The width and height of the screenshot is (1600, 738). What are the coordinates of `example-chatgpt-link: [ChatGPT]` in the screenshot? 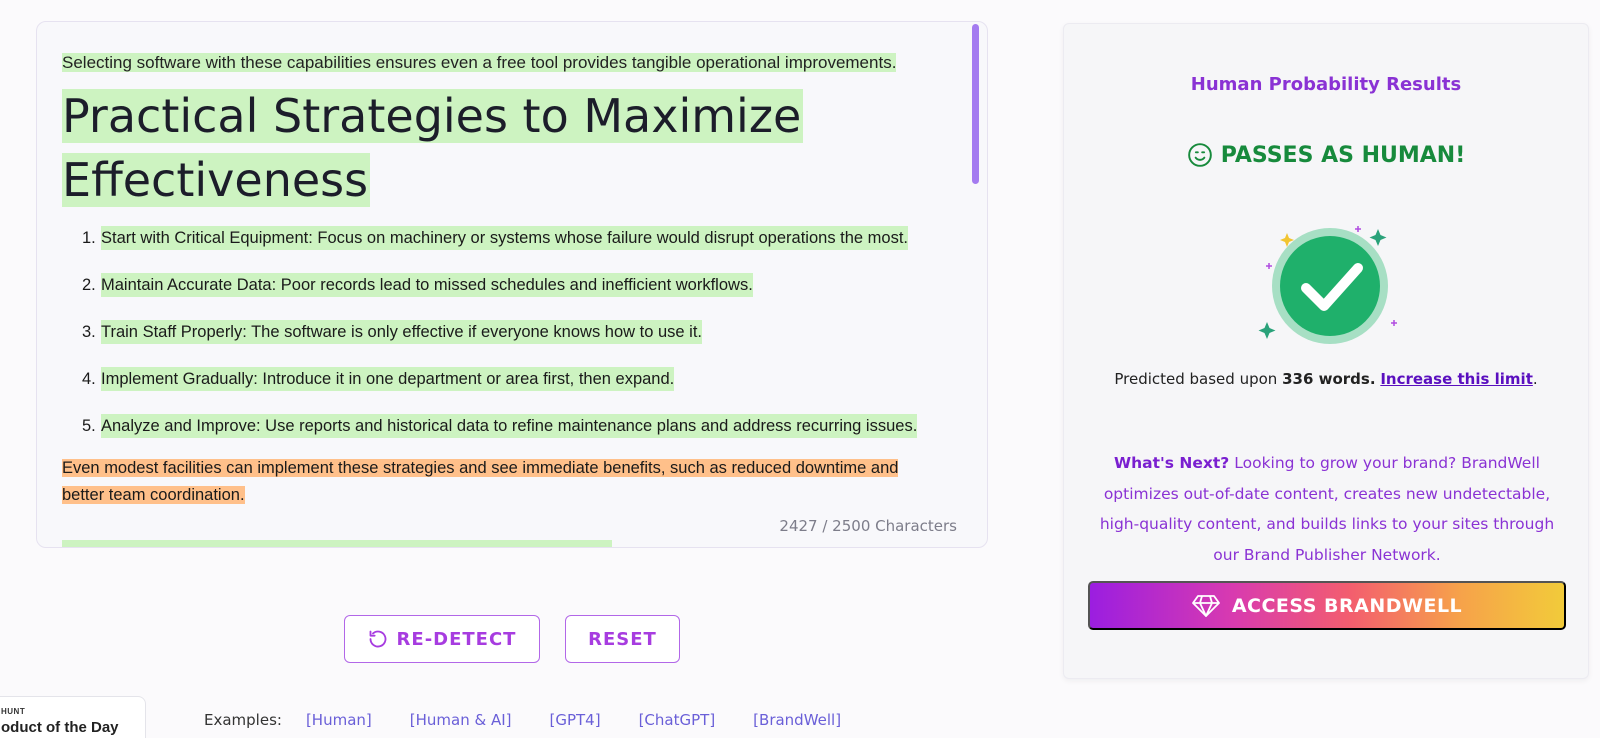 It's located at (677, 720).